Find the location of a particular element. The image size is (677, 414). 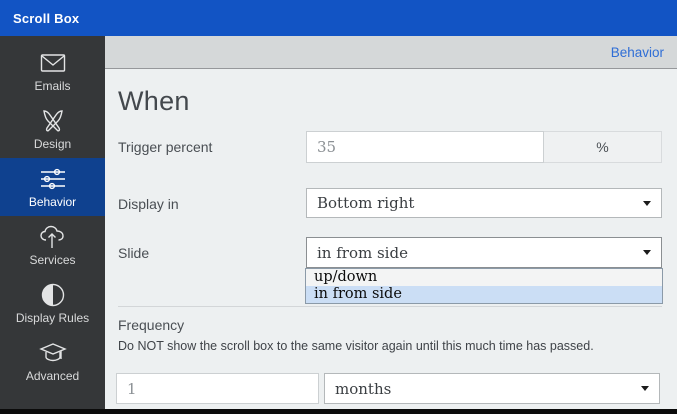

sidebar-item-label: Design is located at coordinates (52, 143).